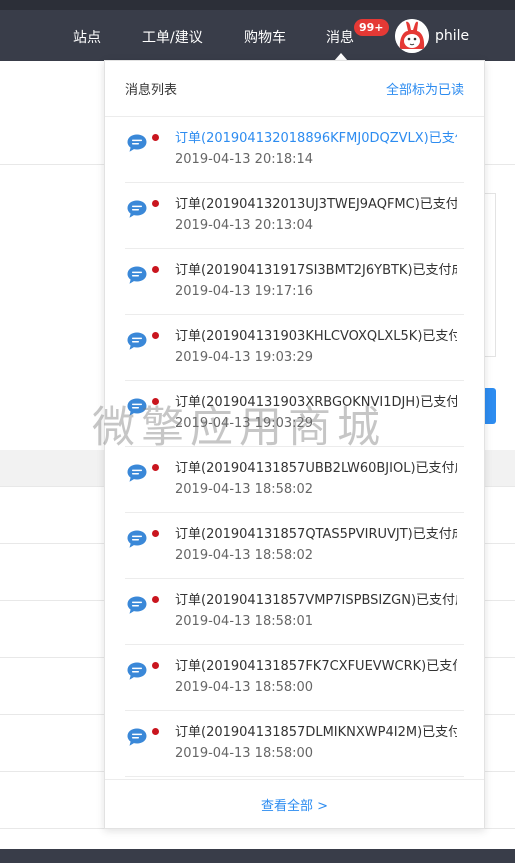 This screenshot has height=863, width=515. I want to click on message-title: 订单(201904131857UBB2LW60BJIOL)已支付成功, so click(316, 468).